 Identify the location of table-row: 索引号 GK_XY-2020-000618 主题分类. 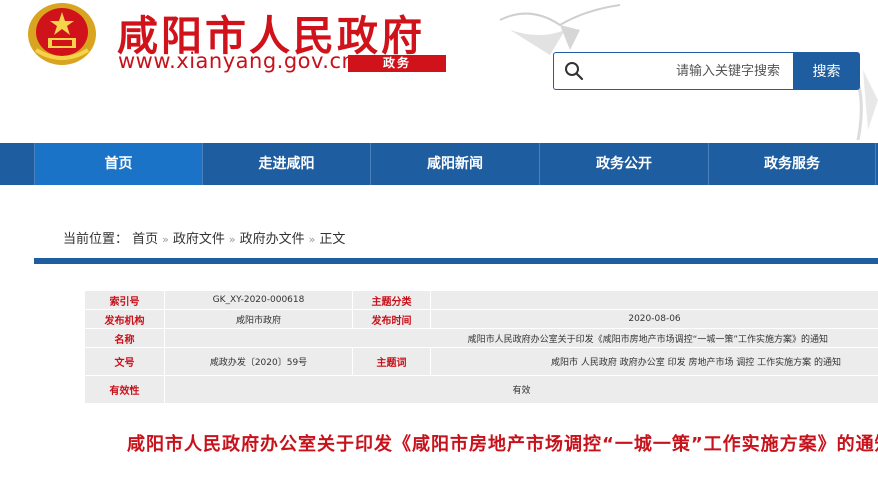
(481, 300).